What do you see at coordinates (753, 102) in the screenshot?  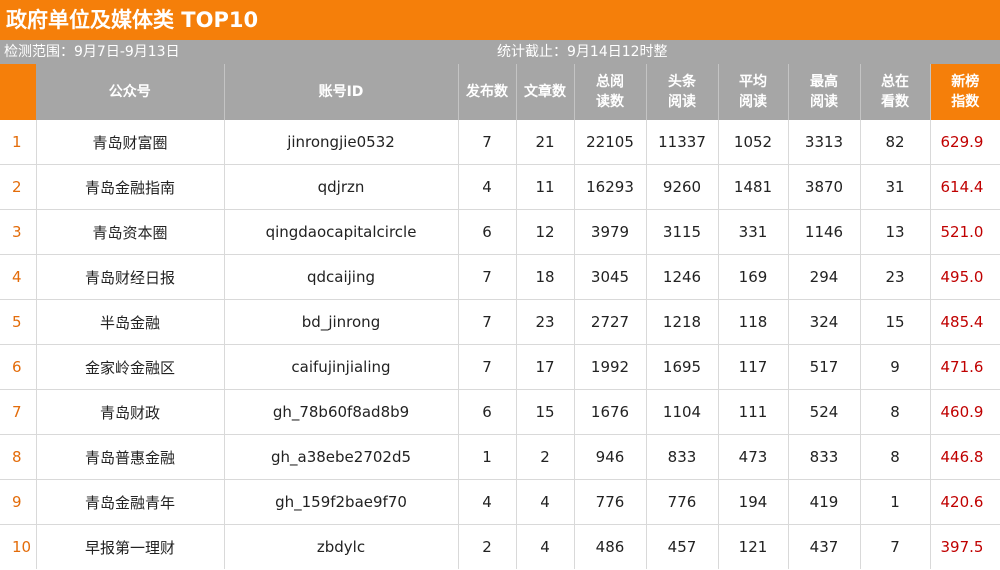 I see `column-header-avg-reads-line2: 阅读` at bounding box center [753, 102].